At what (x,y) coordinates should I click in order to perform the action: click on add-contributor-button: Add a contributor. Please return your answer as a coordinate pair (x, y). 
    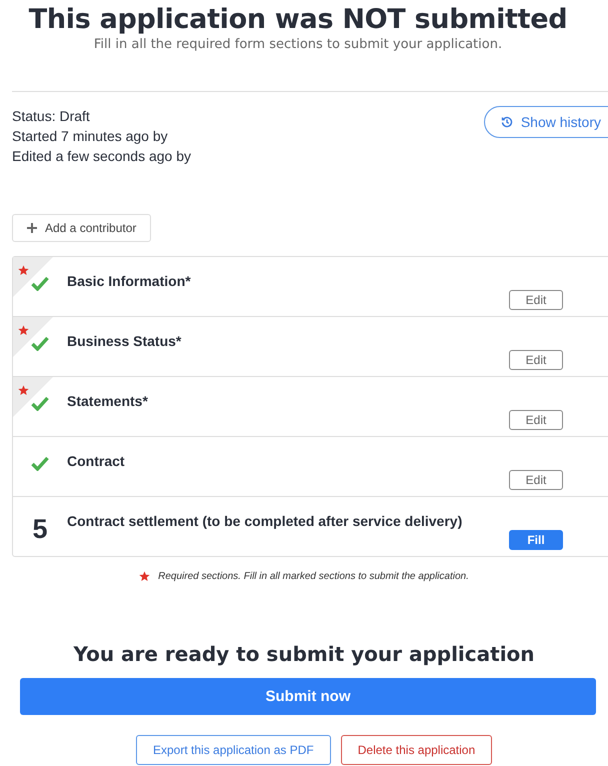
    Looking at the image, I should click on (82, 228).